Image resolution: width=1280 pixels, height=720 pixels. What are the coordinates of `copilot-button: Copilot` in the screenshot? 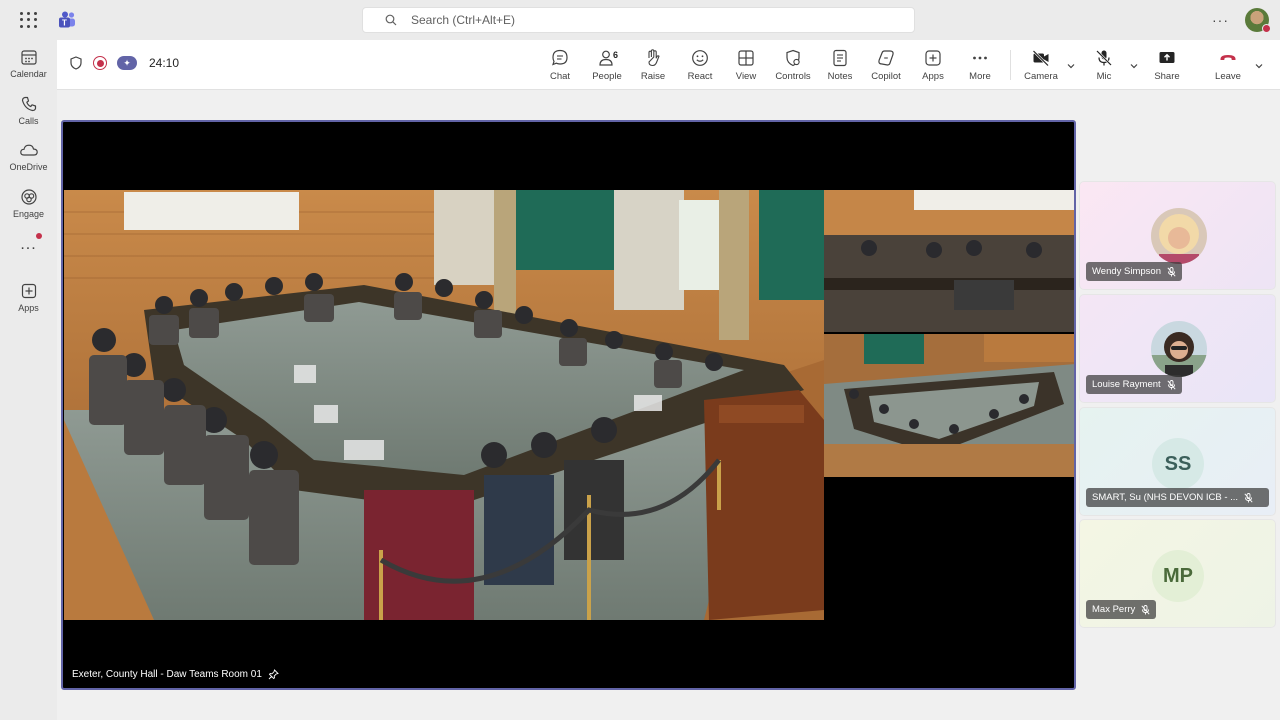 It's located at (886, 65).